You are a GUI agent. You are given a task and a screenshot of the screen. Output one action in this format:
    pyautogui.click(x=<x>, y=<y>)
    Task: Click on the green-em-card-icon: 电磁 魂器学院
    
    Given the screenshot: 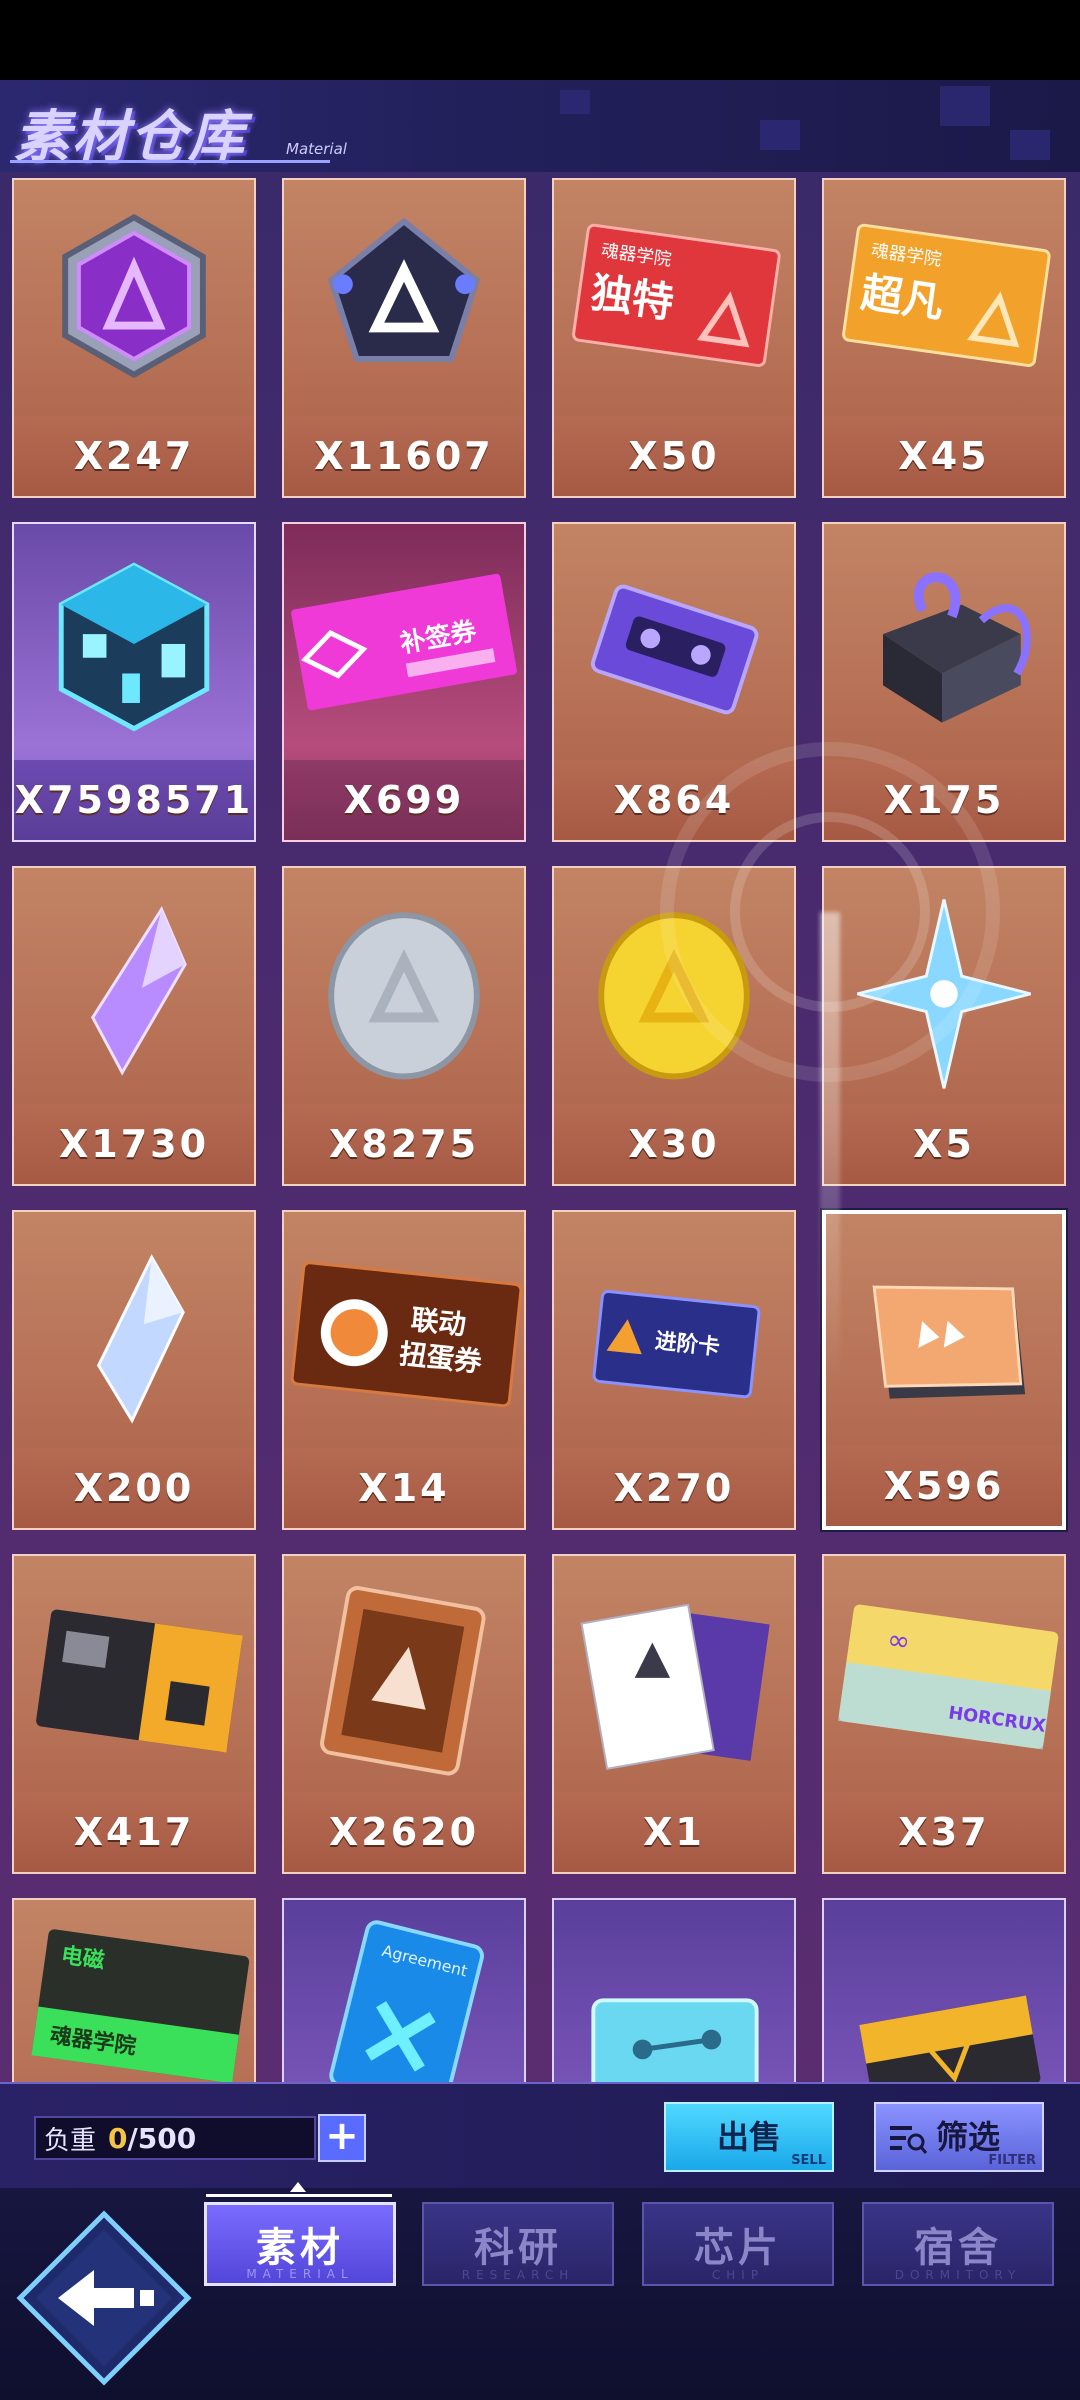 What is the action you would take?
    pyautogui.click(x=134, y=1991)
    